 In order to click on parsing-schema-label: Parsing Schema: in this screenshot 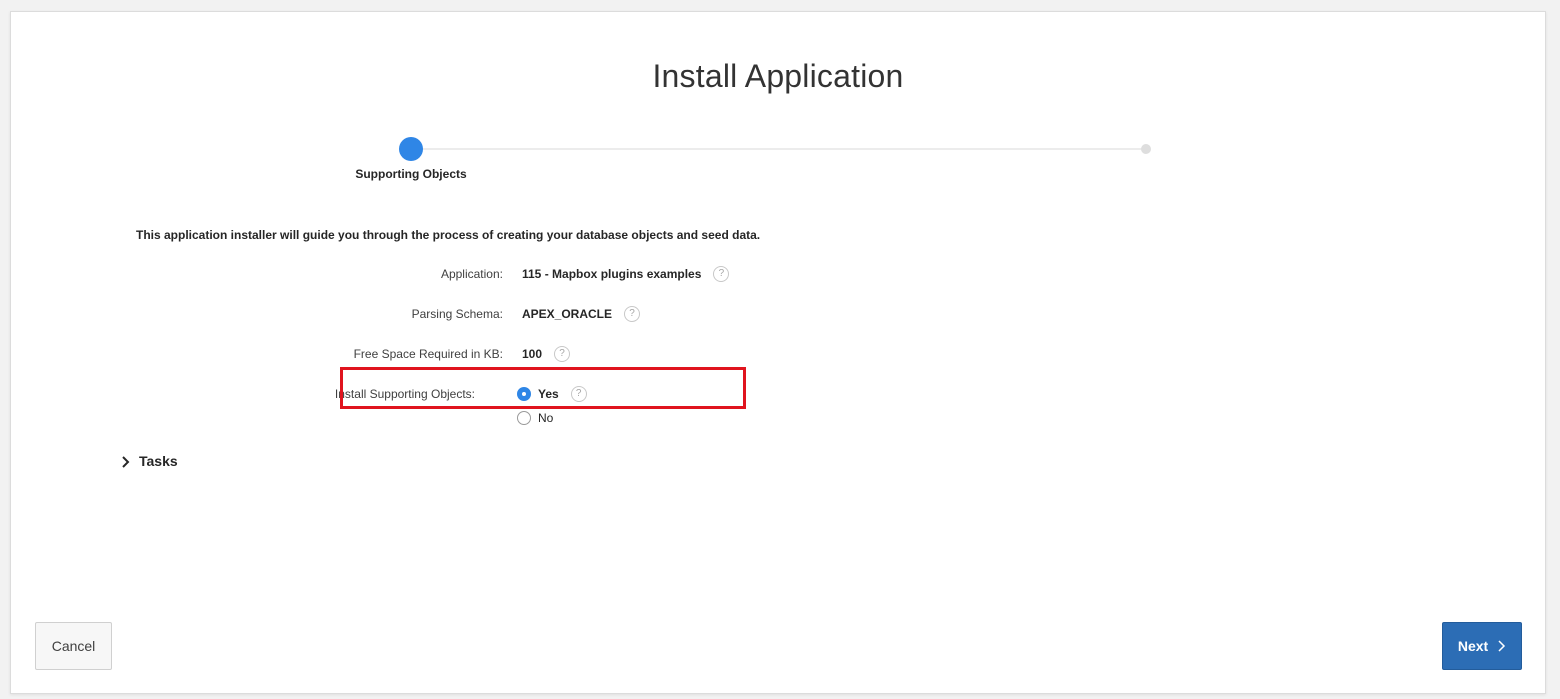, I will do `click(457, 314)`.